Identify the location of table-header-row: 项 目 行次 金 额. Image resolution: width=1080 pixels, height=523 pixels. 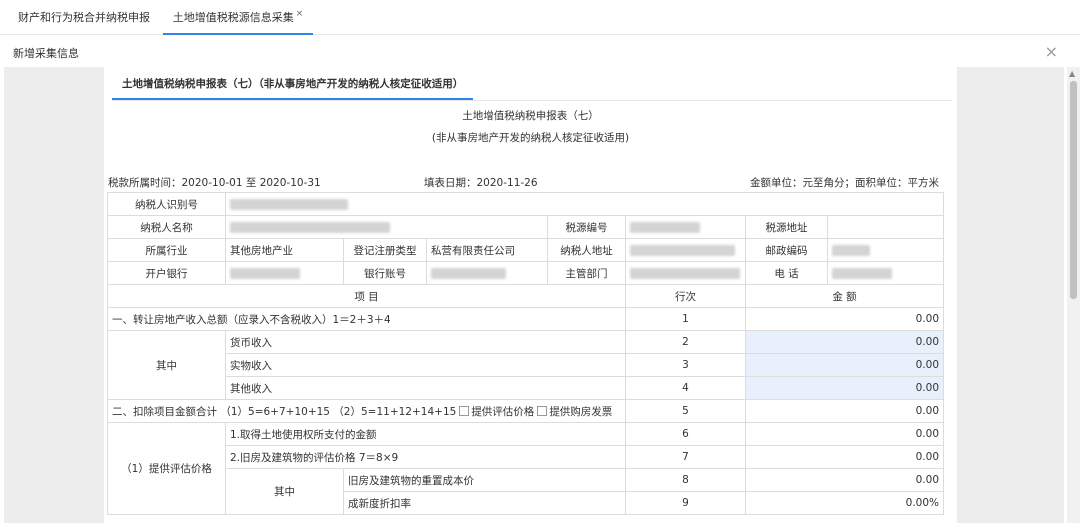
(526, 296).